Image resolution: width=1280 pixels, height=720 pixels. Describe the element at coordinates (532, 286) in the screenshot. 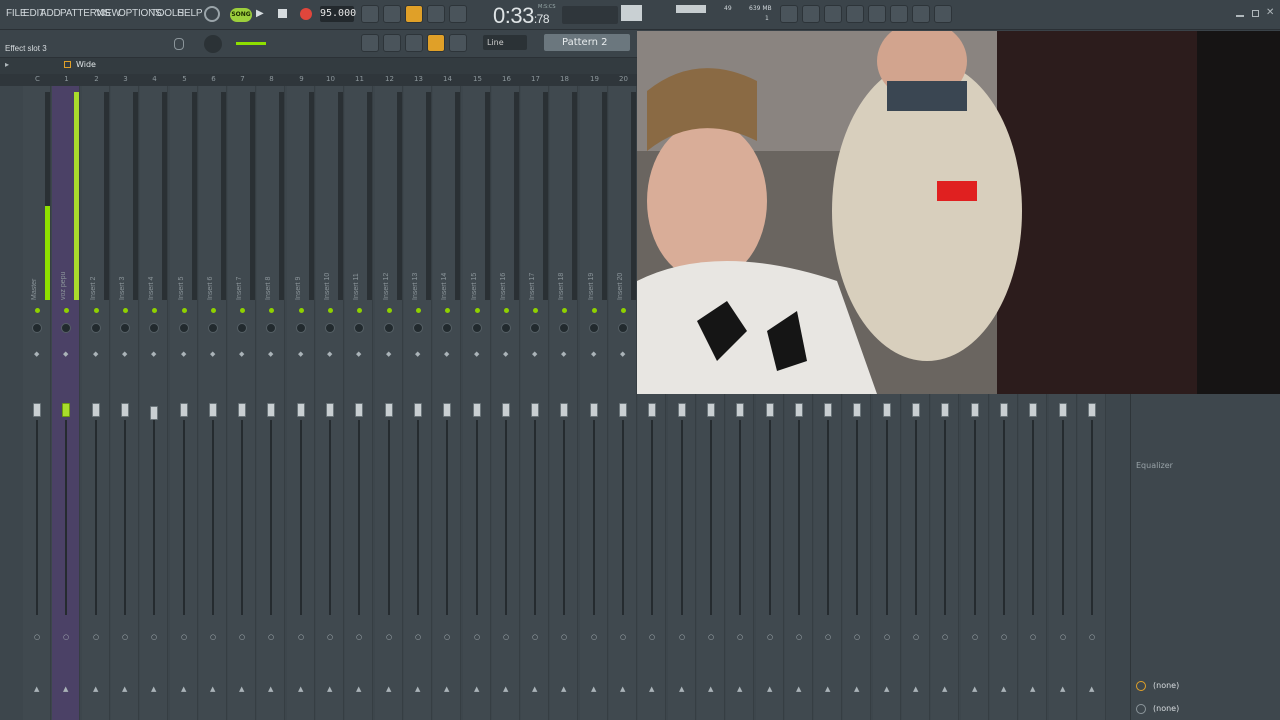

I see `track-label: Insert 17` at that location.